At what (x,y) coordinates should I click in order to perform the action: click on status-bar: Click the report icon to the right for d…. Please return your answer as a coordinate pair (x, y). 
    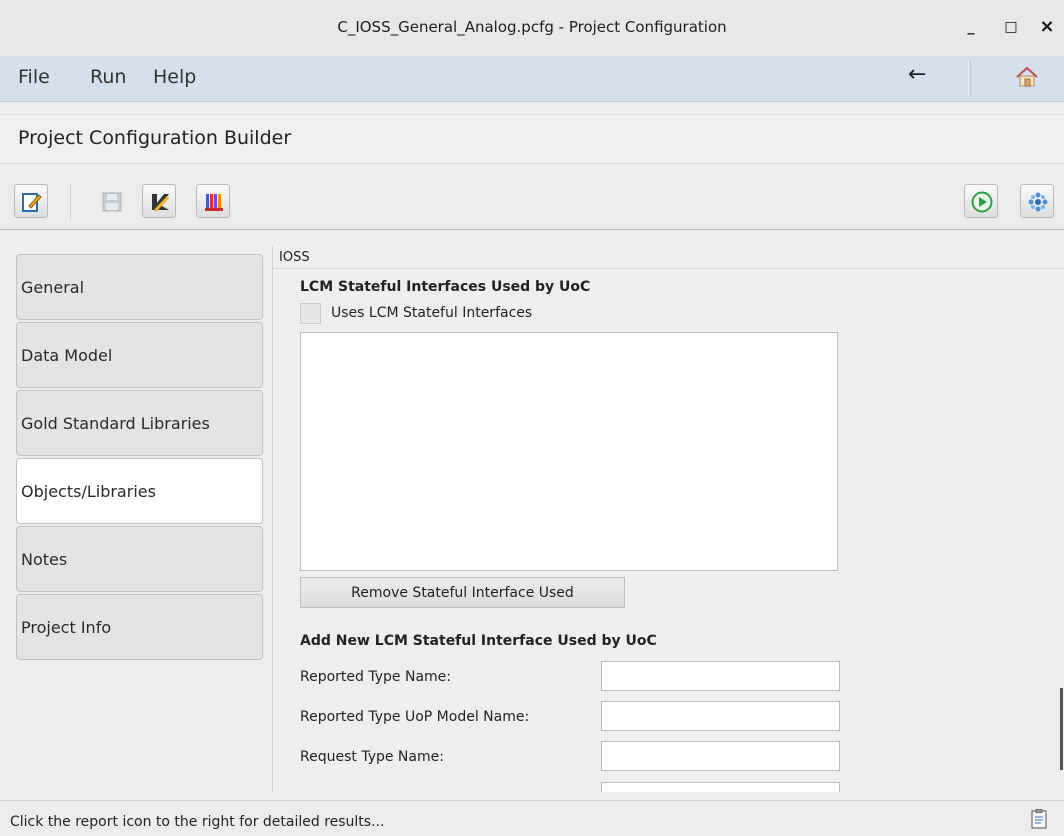
    Looking at the image, I should click on (532, 818).